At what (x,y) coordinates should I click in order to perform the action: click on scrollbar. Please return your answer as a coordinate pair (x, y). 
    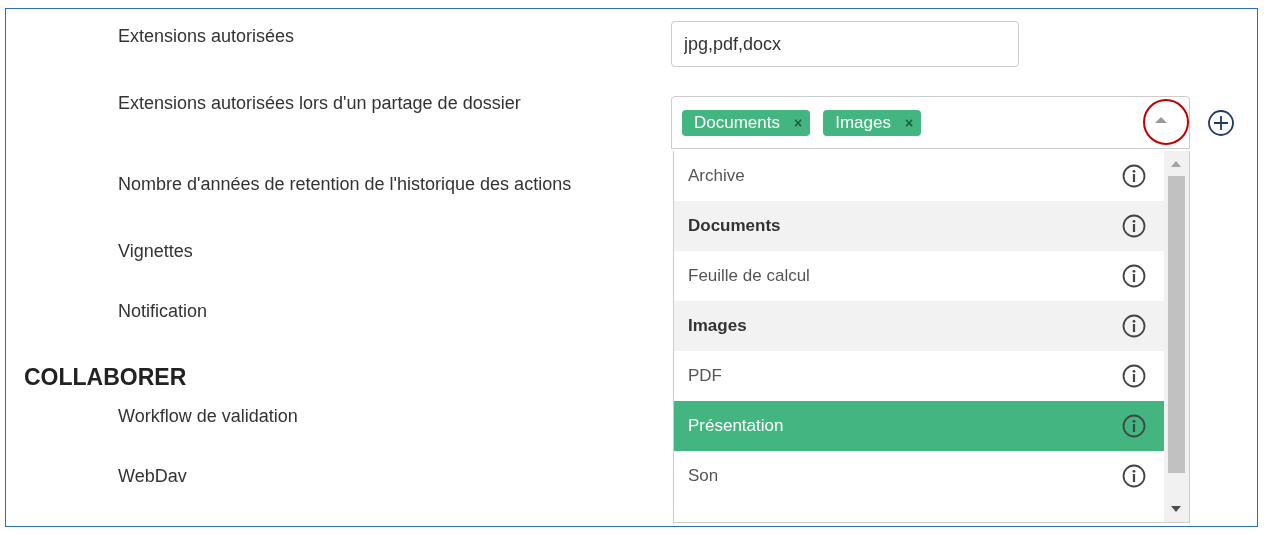
    Looking at the image, I should click on (1176, 336).